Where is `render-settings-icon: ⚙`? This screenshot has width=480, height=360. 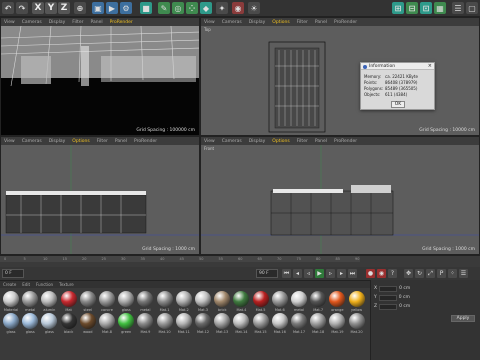 render-settings-icon: ⚙ is located at coordinates (126, 8).